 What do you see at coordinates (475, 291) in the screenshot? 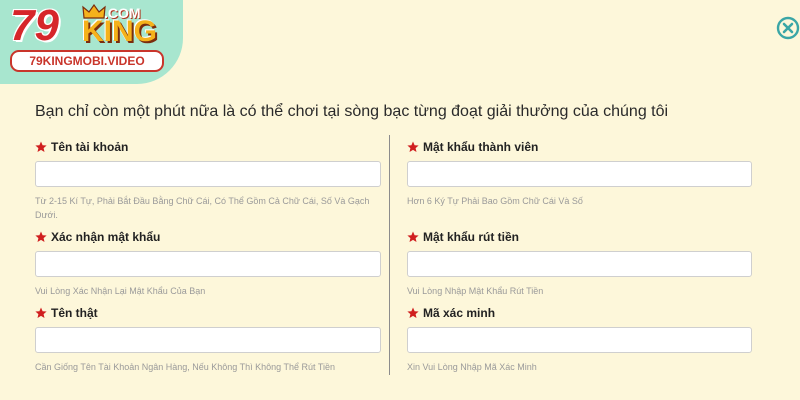
I see `withdraw-password-hint: Vui Lòng Nhập Mật Khẩu Rút Tiền` at bounding box center [475, 291].